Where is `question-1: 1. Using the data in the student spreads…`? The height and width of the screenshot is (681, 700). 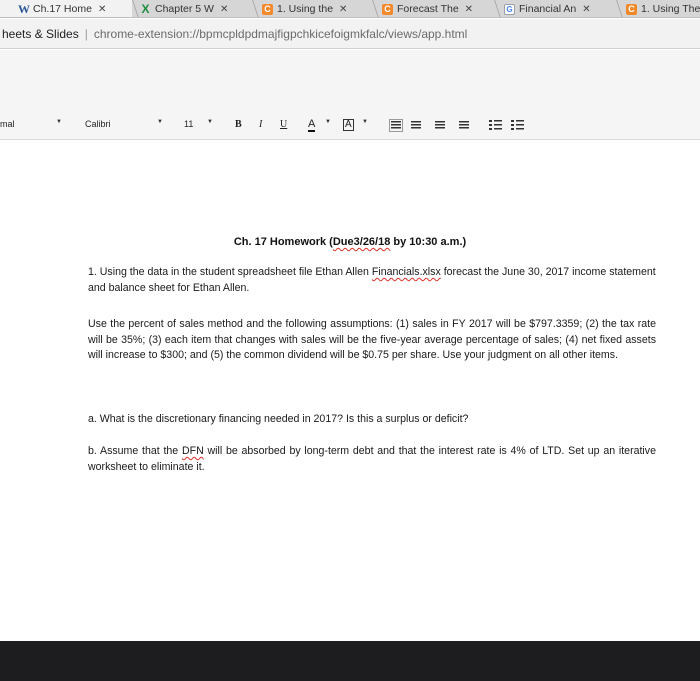
question-1: 1. Using the data in the student spreads… is located at coordinates (372, 280).